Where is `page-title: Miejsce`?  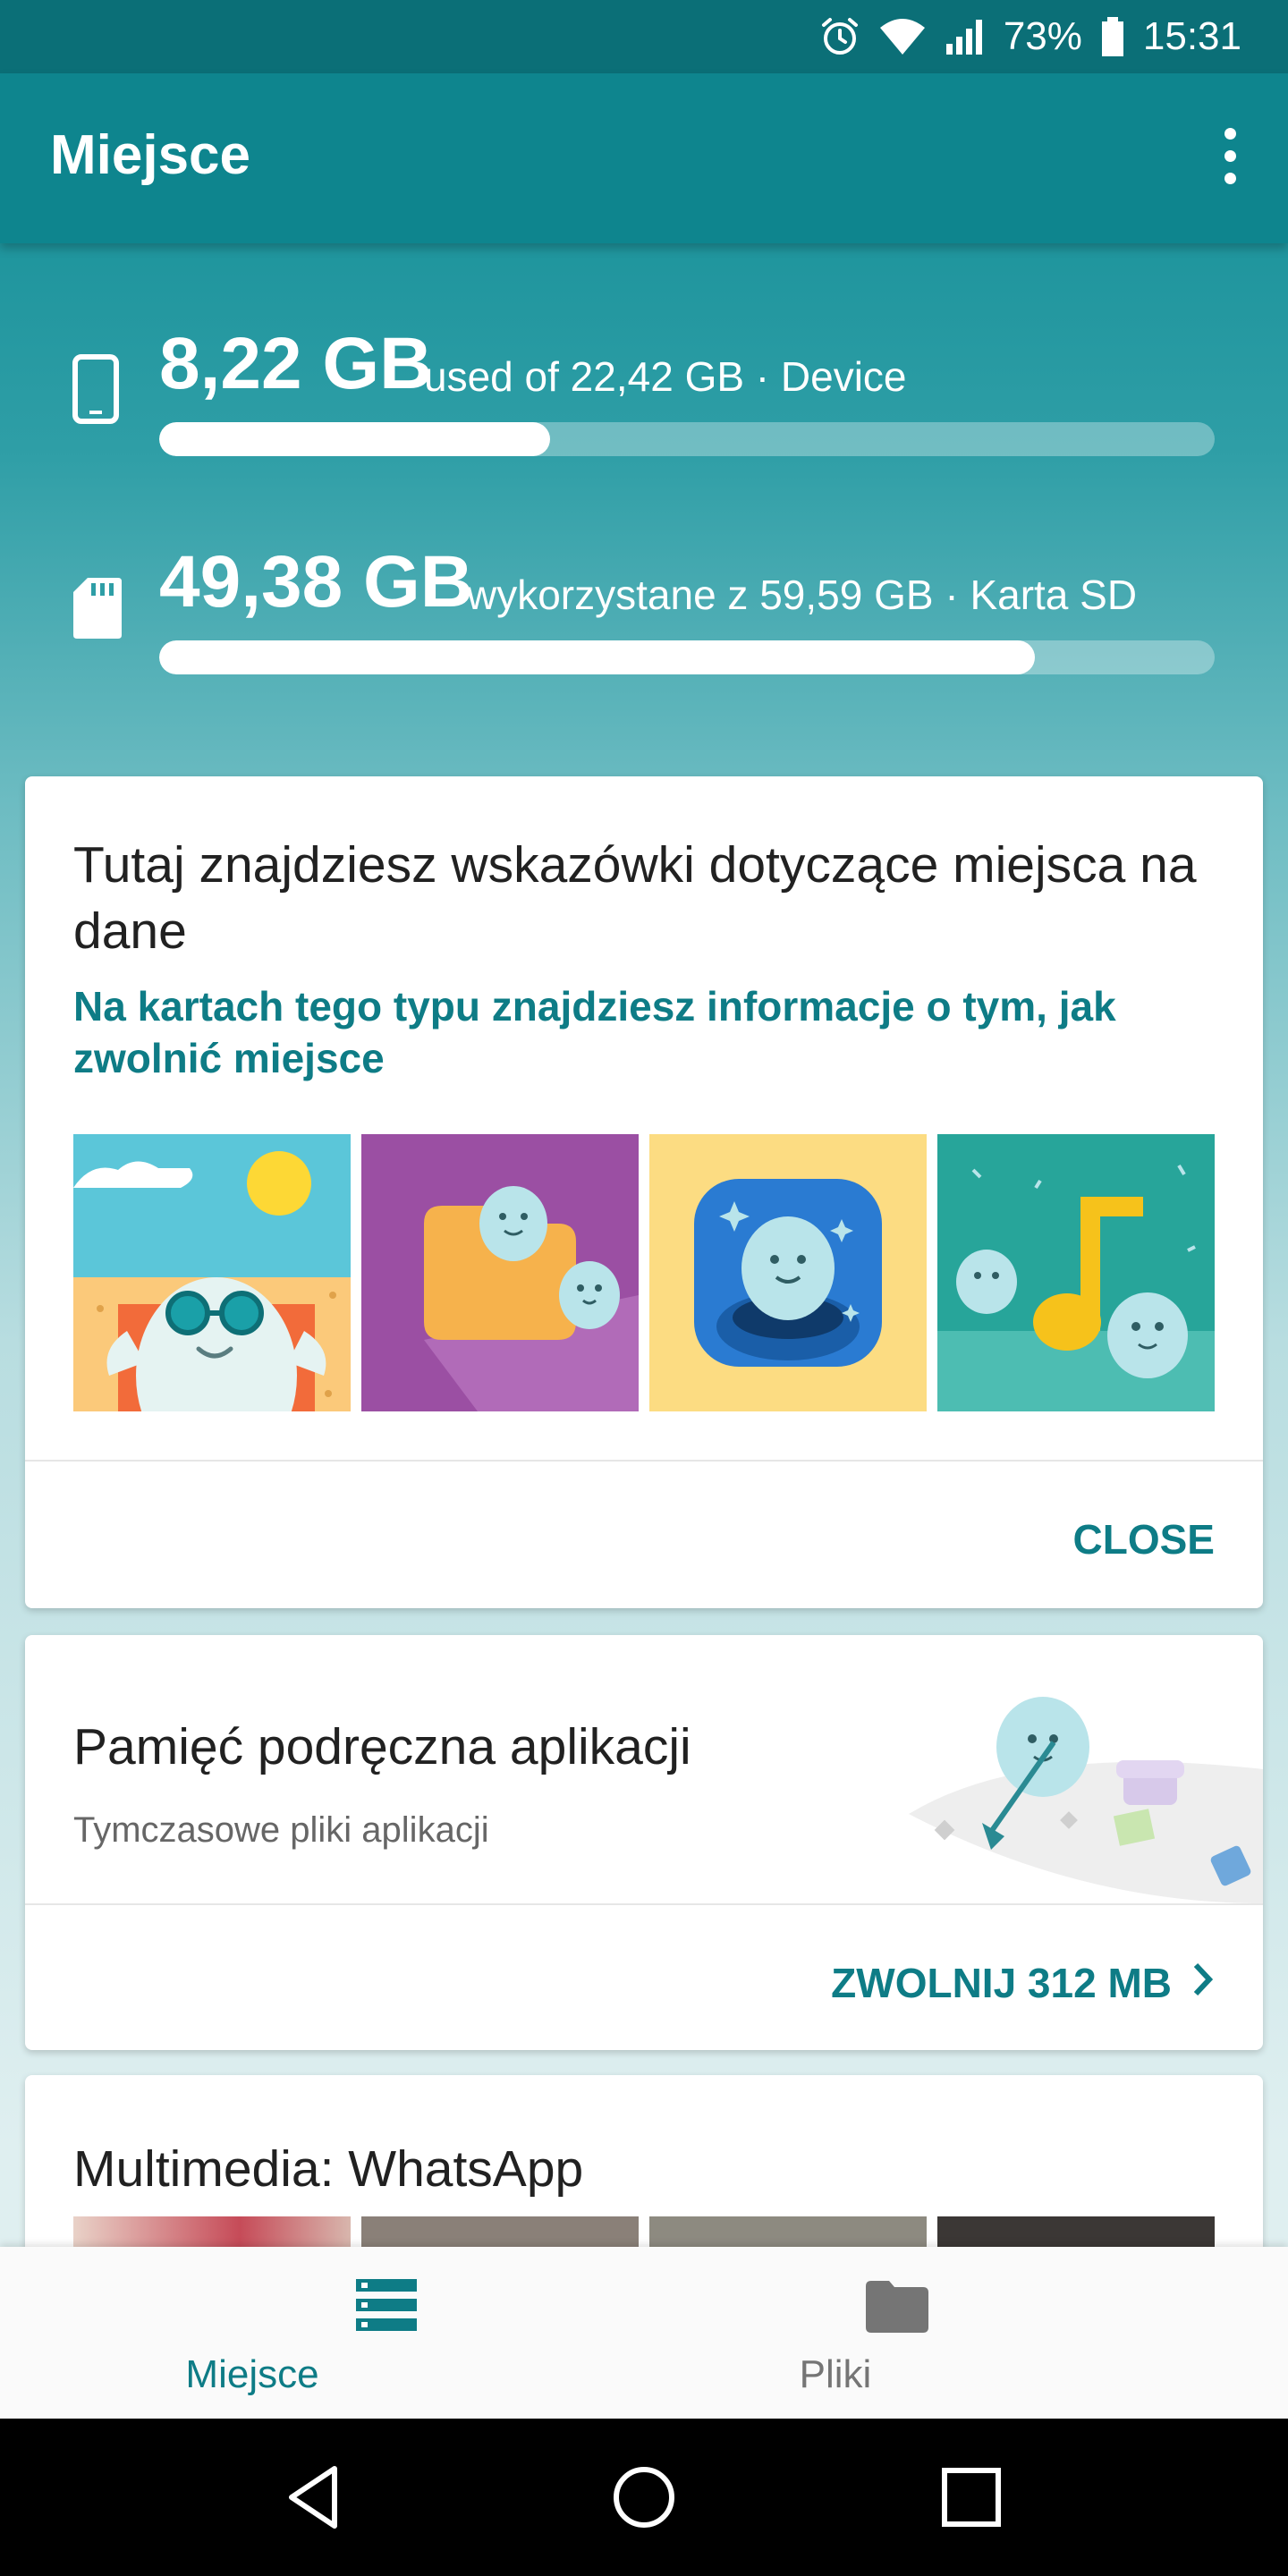
page-title: Miejsce is located at coordinates (150, 155).